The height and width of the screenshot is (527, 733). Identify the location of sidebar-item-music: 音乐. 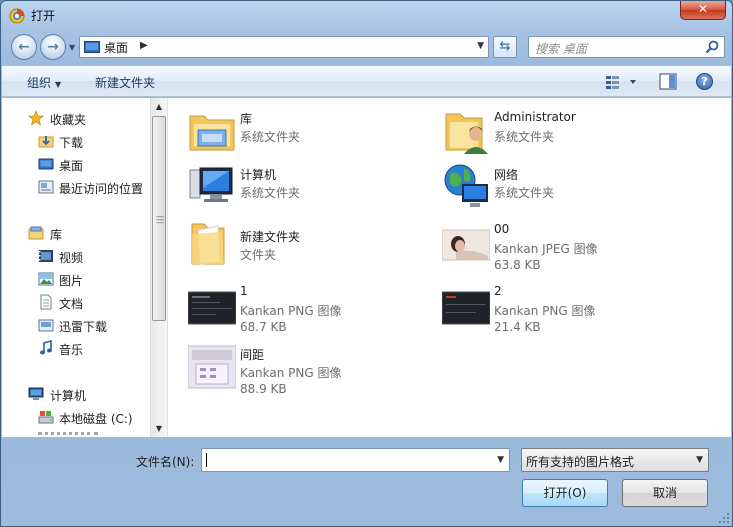
(76, 348).